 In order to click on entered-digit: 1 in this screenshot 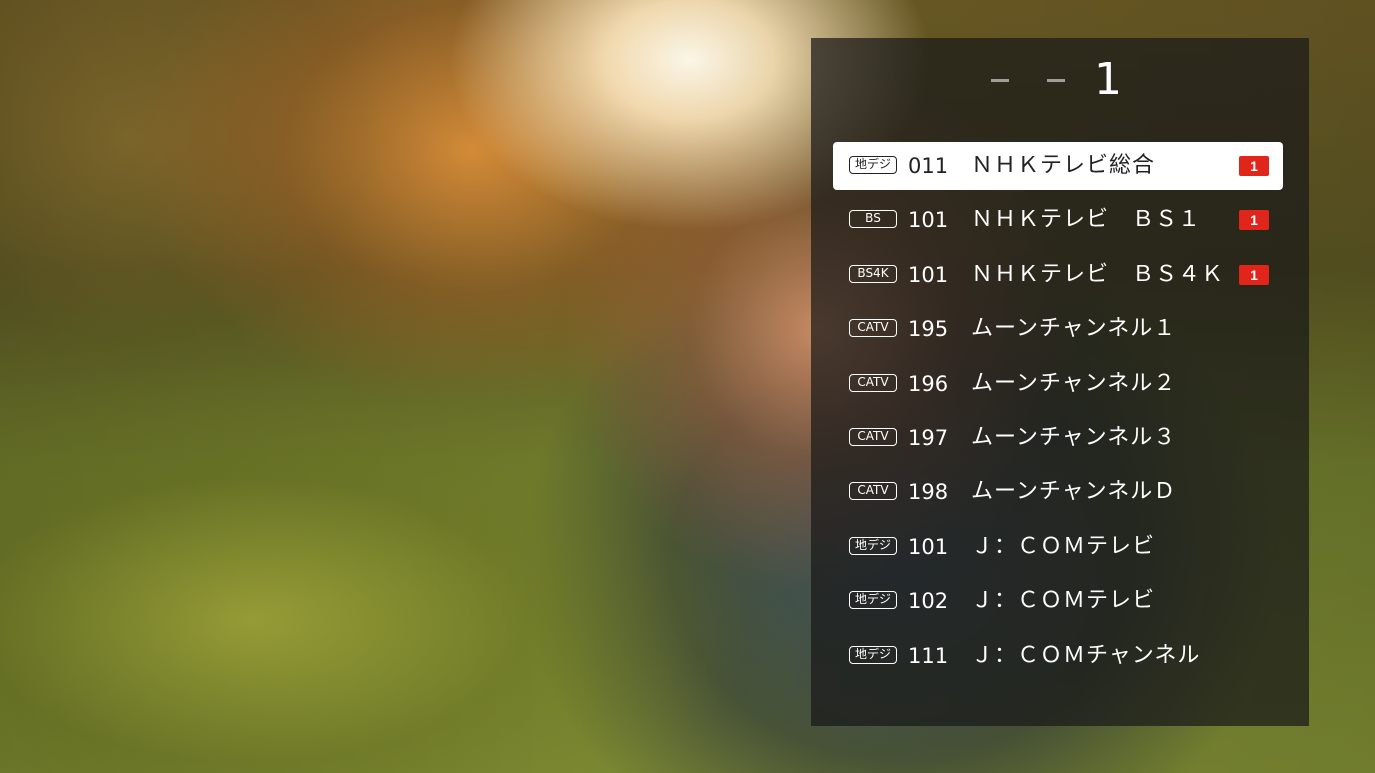, I will do `click(1108, 79)`.